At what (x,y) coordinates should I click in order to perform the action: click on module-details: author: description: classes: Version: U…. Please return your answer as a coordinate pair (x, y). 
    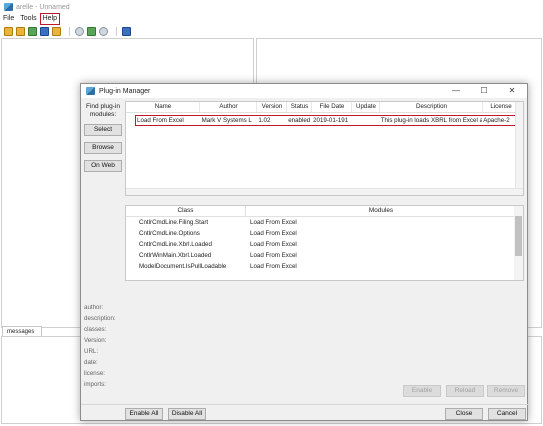
    Looking at the image, I should click on (100, 346).